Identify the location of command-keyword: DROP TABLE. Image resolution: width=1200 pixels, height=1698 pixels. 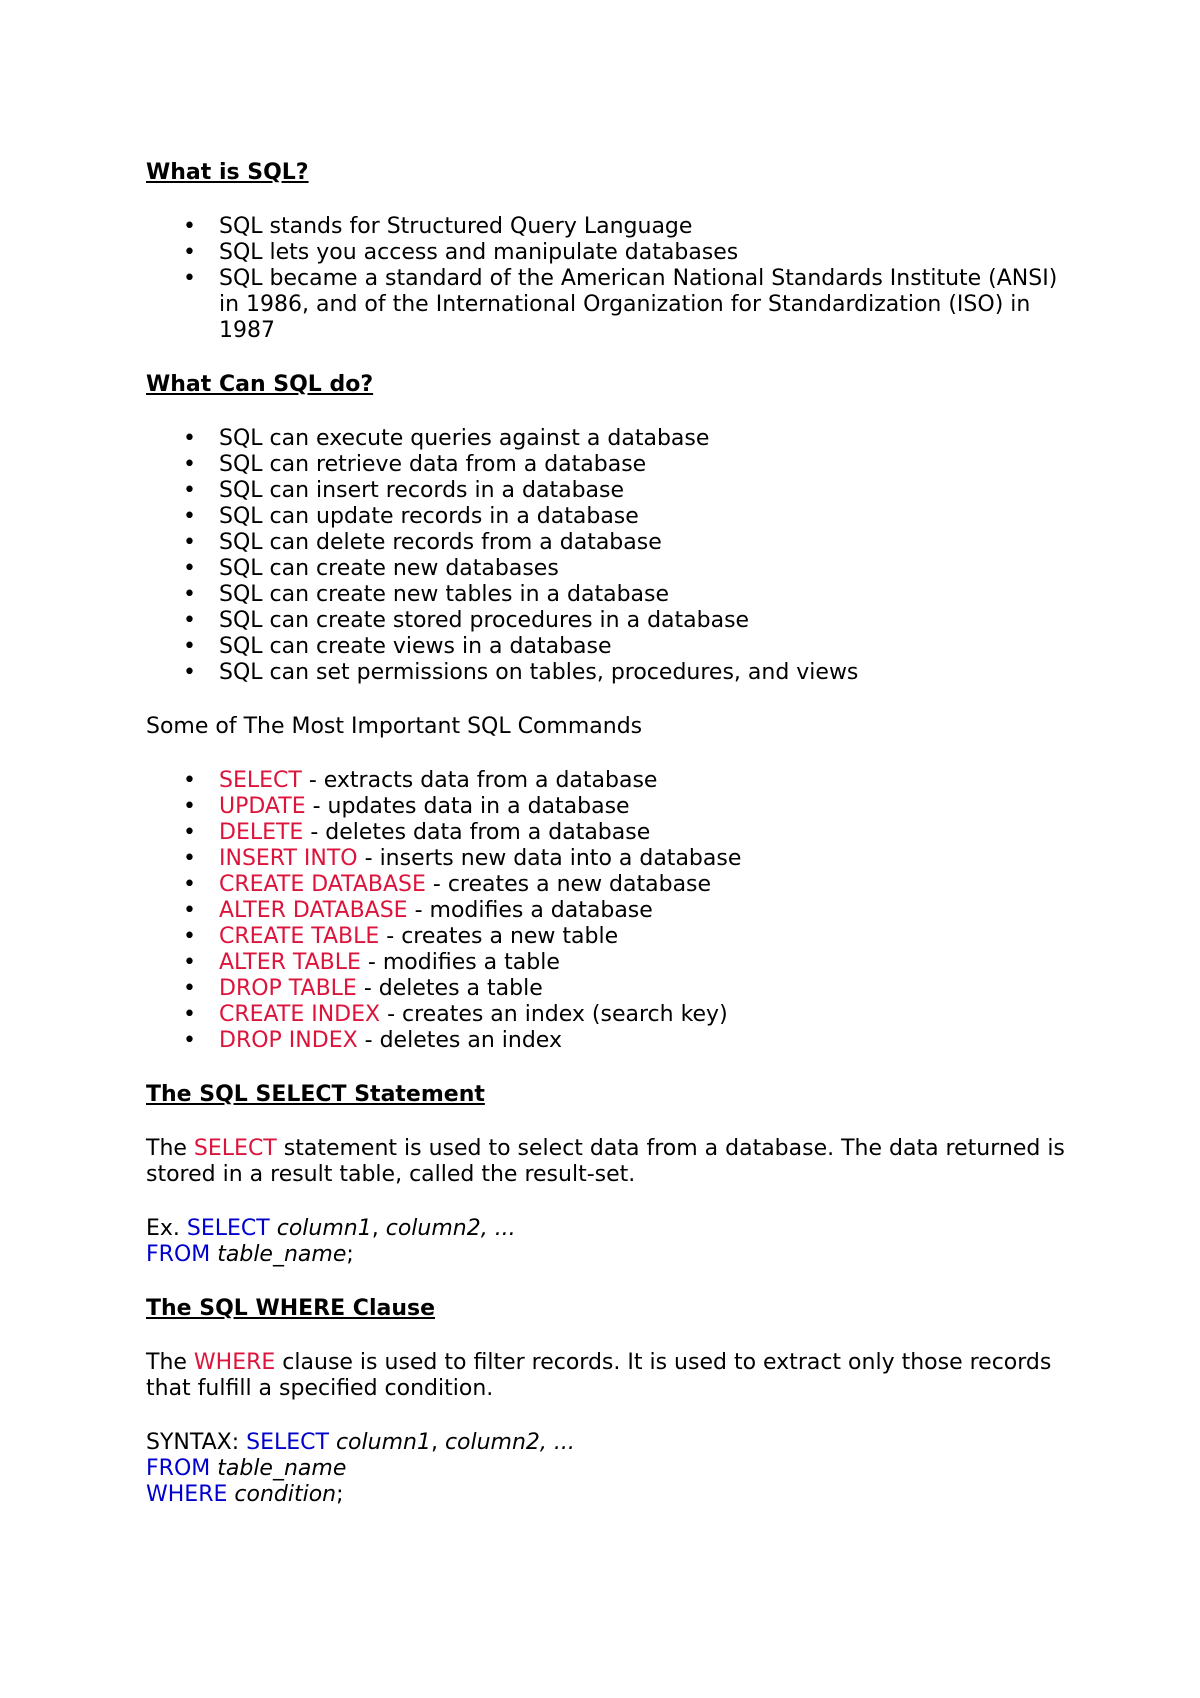
(288, 988).